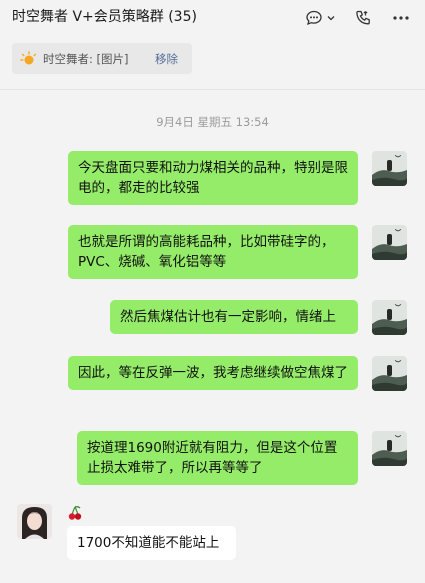 This screenshot has width=425, height=583. Describe the element at coordinates (213, 178) in the screenshot. I see `message-bubble-outgoing: 今天盘面只要和动力煤相关的品种，特别是限电的，都走的比较强` at that location.